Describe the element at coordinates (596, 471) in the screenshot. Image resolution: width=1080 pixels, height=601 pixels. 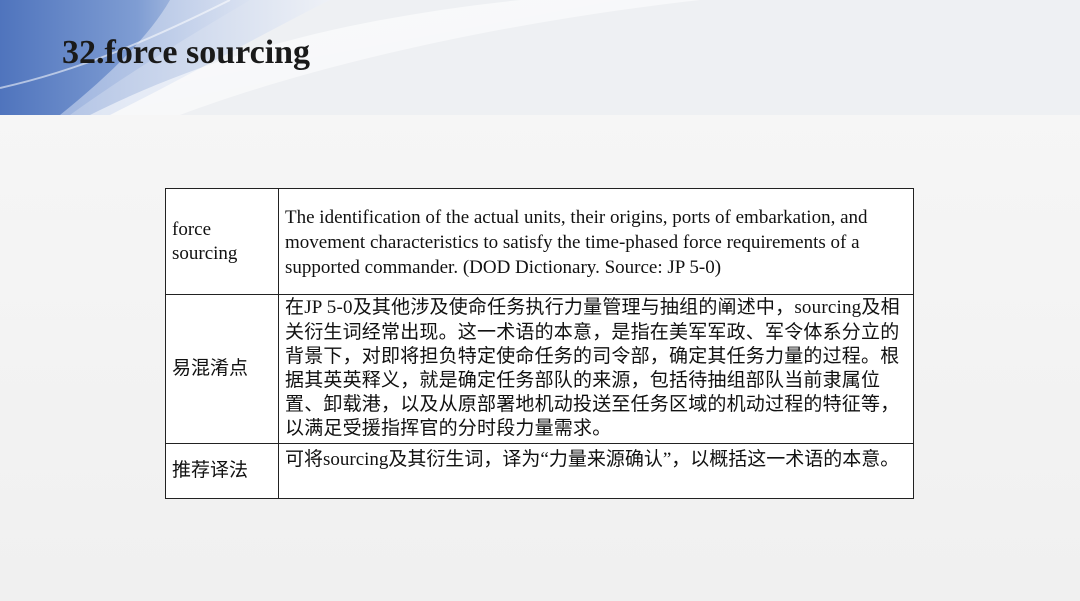
I see `recommended-translation-text: 可将sourcing及其衍生词，译为“力量来源确认”，以概括这一术语的本意。` at that location.